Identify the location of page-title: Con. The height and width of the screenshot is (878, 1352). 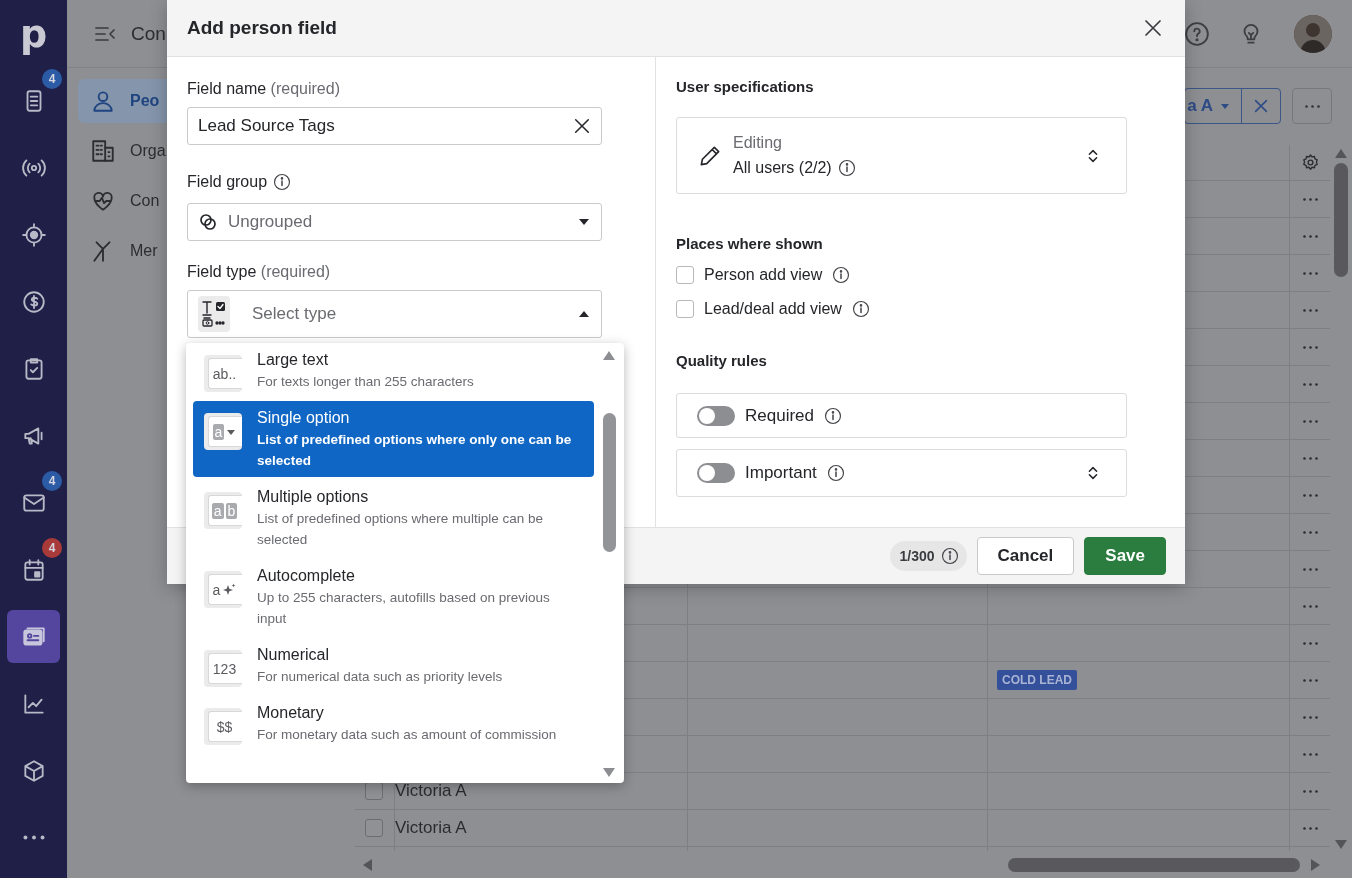
(148, 33).